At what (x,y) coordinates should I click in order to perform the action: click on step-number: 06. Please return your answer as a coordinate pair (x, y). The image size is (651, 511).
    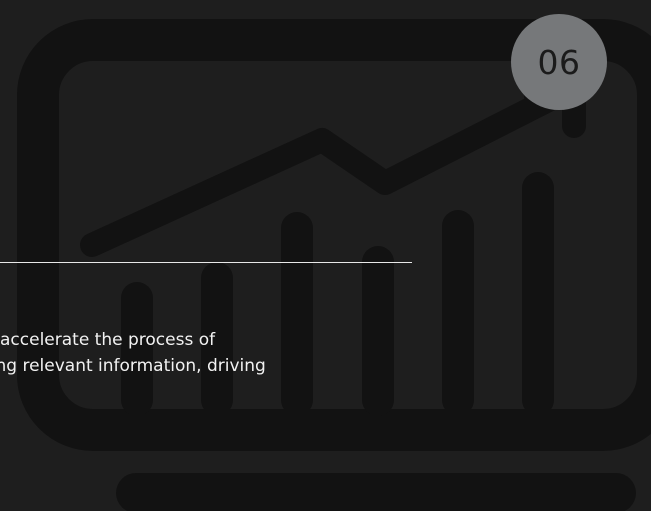
    Looking at the image, I should click on (559, 62).